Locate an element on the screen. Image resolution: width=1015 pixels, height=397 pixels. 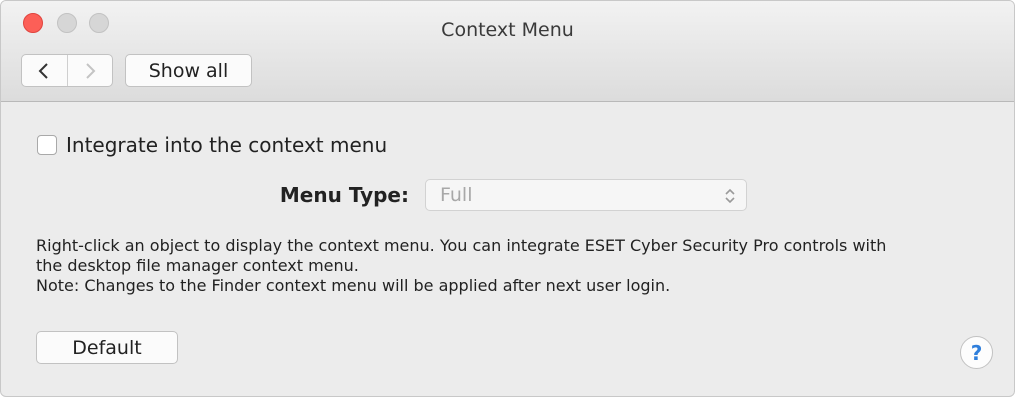
integrate-context-menu-row: Integrate into the context menu is located at coordinates (212, 145).